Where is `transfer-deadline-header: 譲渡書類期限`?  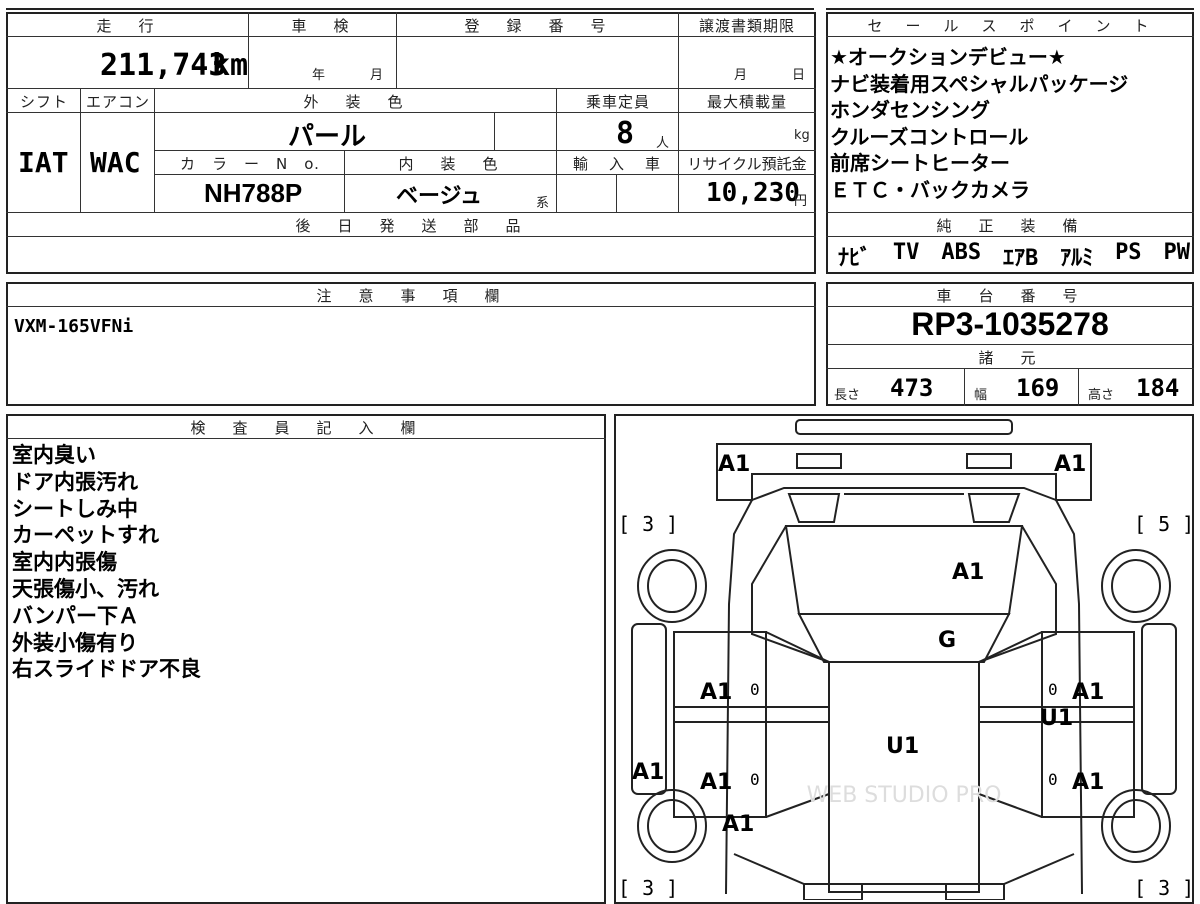
transfer-deadline-header: 譲渡書類期限 is located at coordinates (746, 26).